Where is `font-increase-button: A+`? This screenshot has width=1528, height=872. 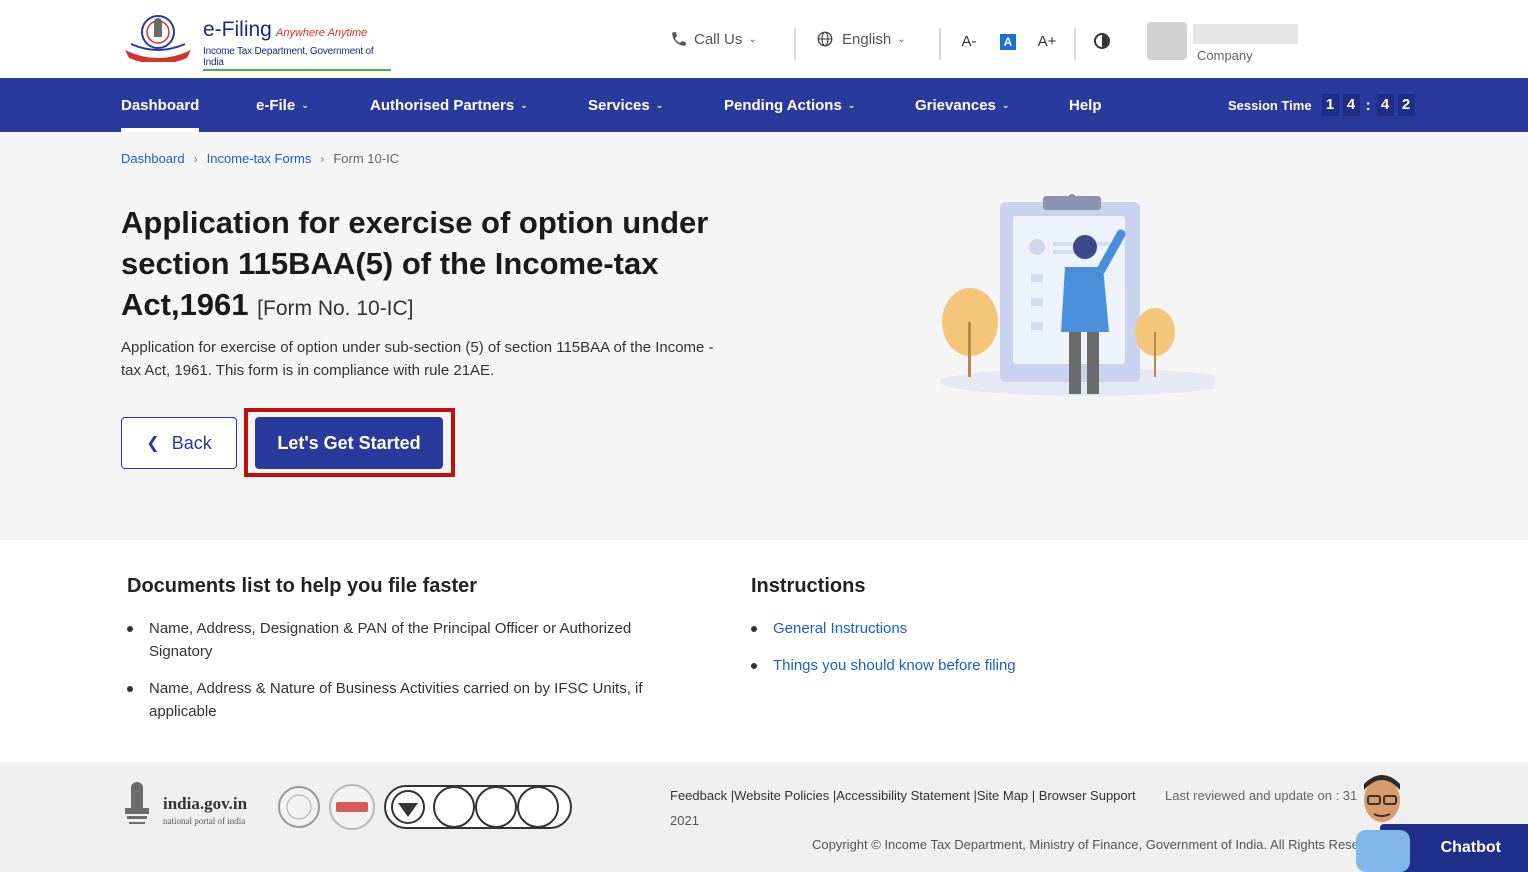
font-increase-button: A+ is located at coordinates (1047, 41).